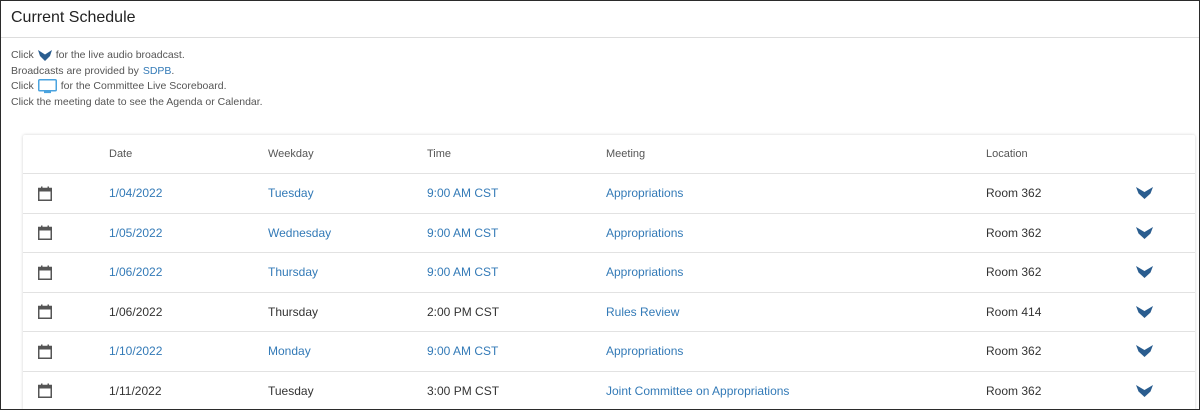 This screenshot has width=1200, height=410. Describe the element at coordinates (120, 55) in the screenshot. I see `instruction-text: for the live audio broadcast.` at that location.